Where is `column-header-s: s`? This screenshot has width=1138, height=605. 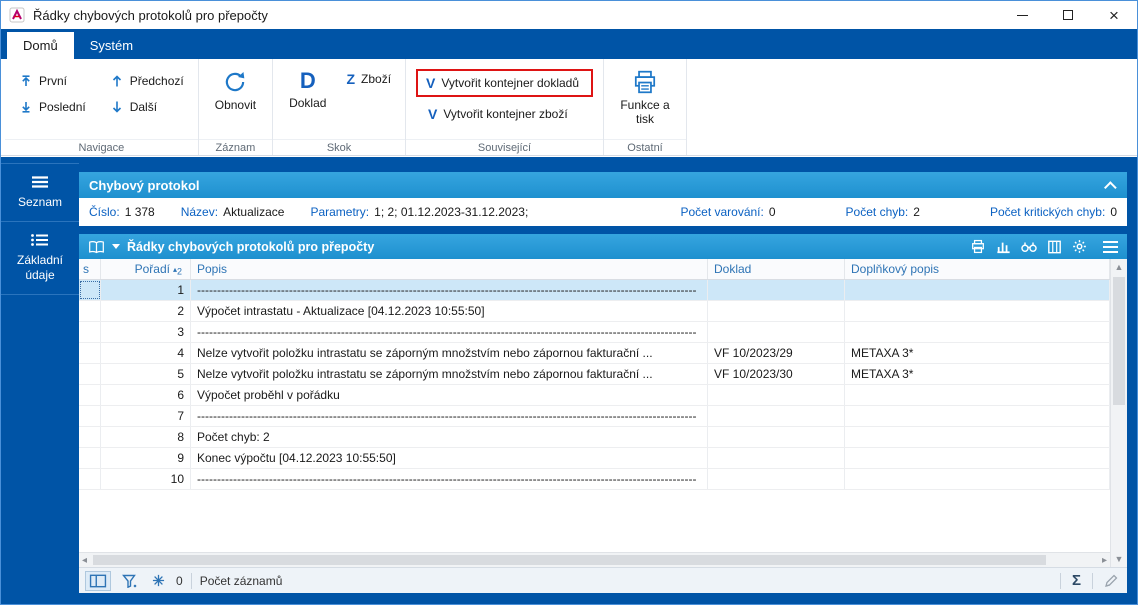 column-header-s: s is located at coordinates (90, 269).